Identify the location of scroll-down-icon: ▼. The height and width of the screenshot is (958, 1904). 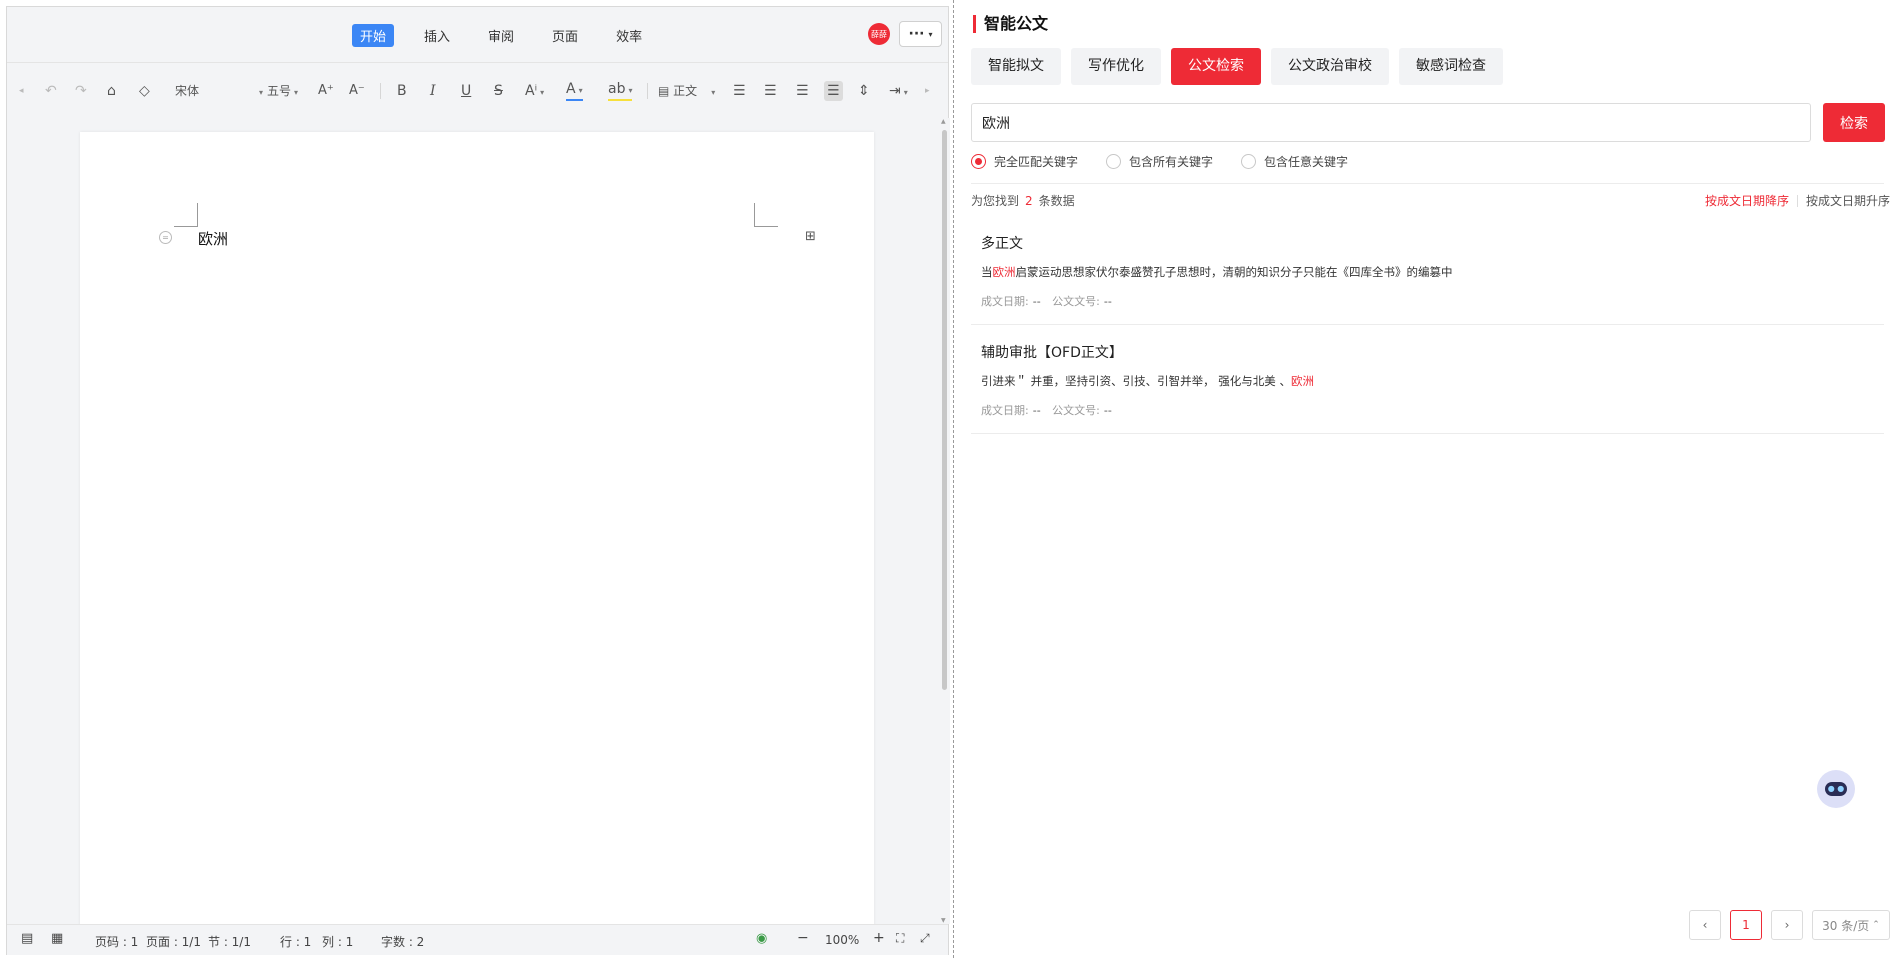
(943, 920).